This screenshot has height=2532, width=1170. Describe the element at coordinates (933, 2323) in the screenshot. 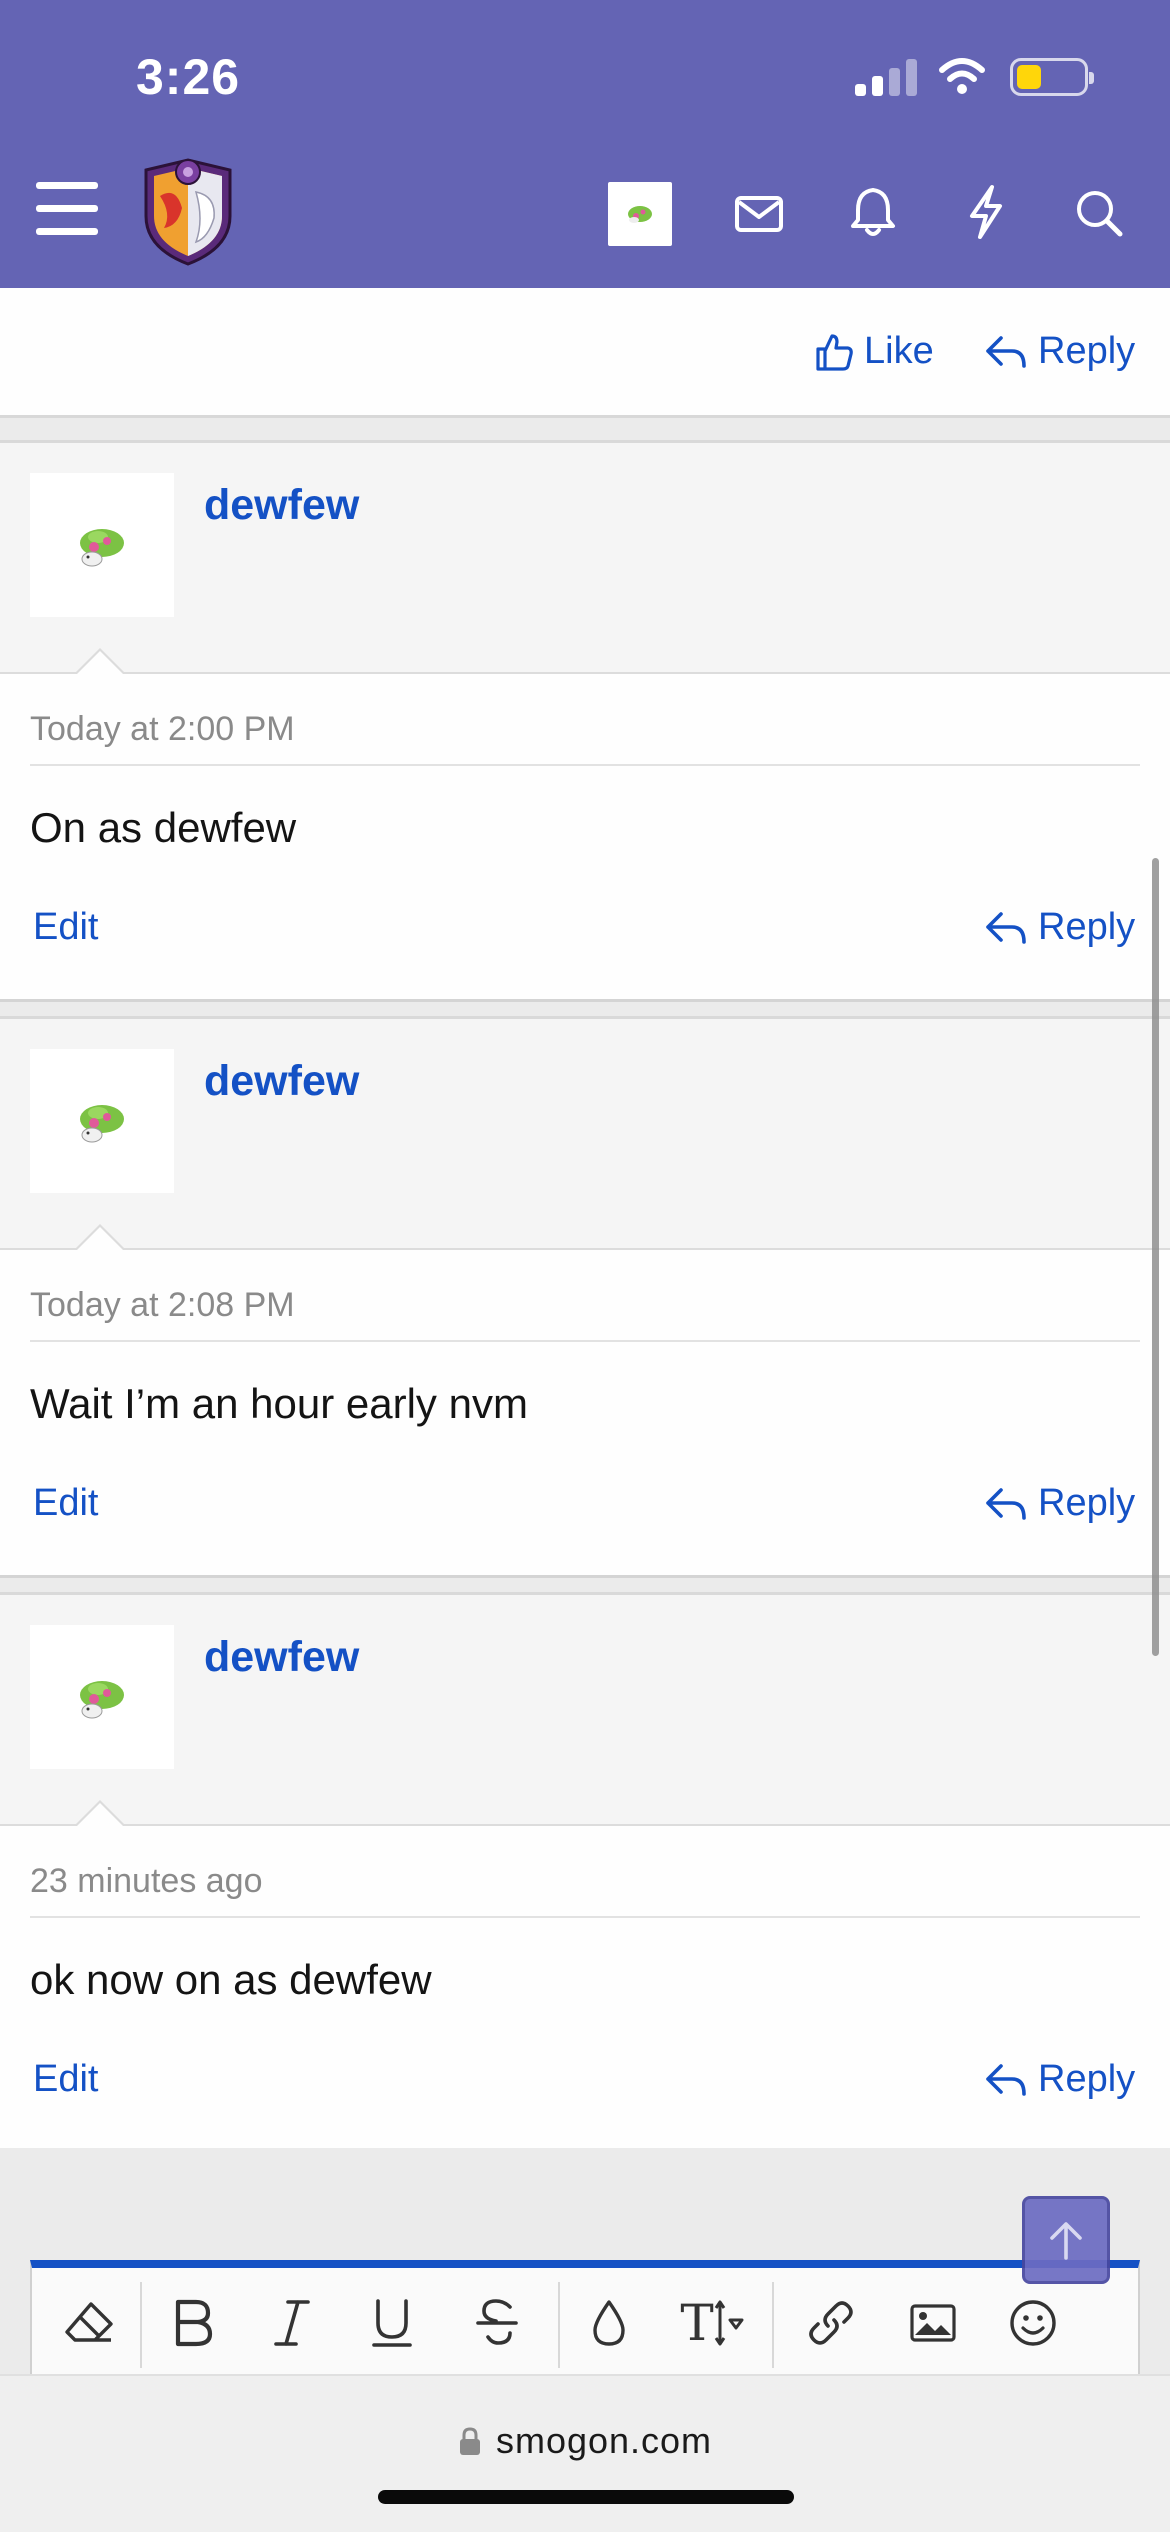

I see `image-icon` at that location.